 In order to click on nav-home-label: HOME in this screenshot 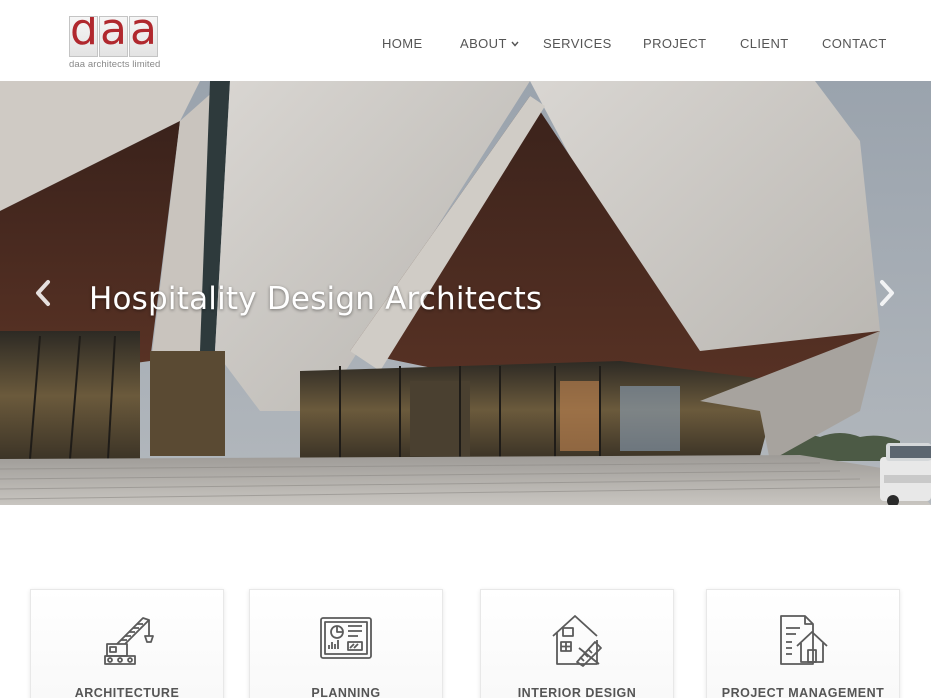, I will do `click(402, 43)`.